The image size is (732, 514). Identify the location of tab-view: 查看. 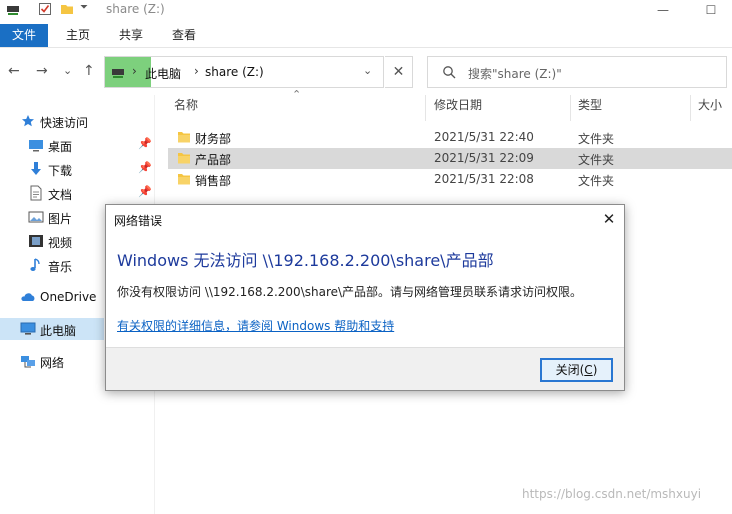
(184, 35).